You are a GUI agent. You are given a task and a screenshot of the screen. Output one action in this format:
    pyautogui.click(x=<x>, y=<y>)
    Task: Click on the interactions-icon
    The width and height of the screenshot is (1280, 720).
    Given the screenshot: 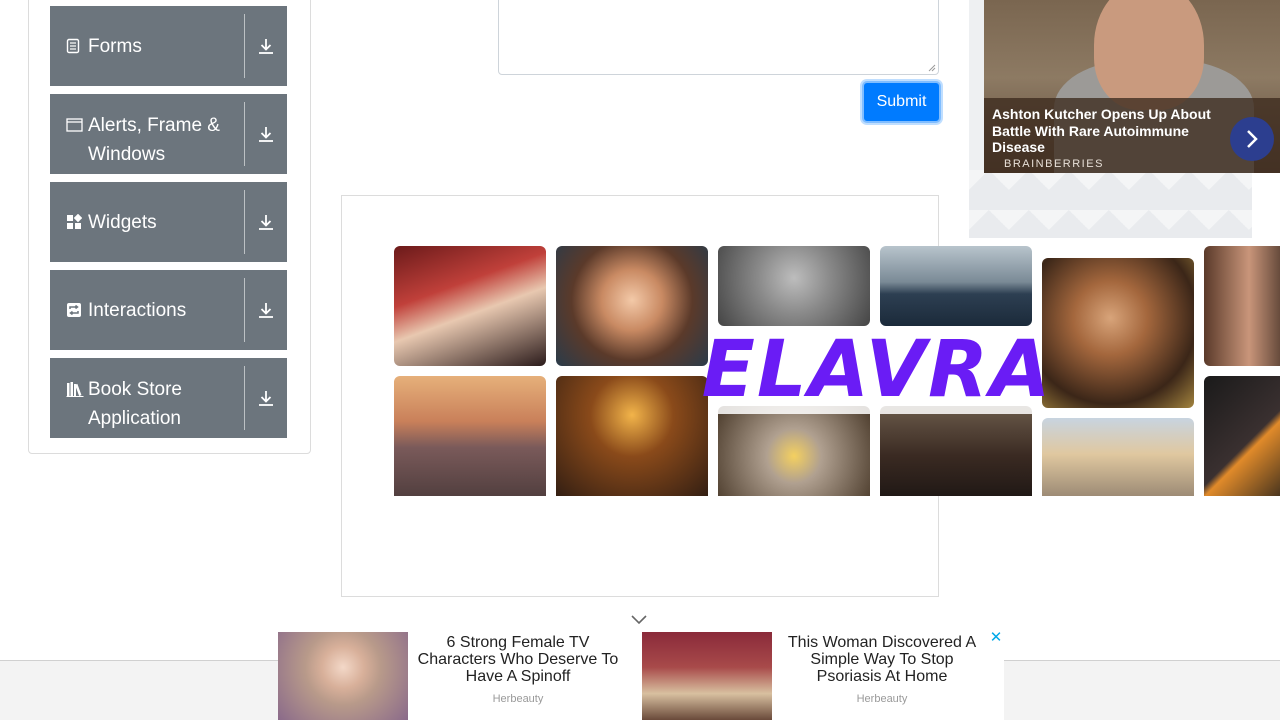 What is the action you would take?
    pyautogui.click(x=77, y=310)
    